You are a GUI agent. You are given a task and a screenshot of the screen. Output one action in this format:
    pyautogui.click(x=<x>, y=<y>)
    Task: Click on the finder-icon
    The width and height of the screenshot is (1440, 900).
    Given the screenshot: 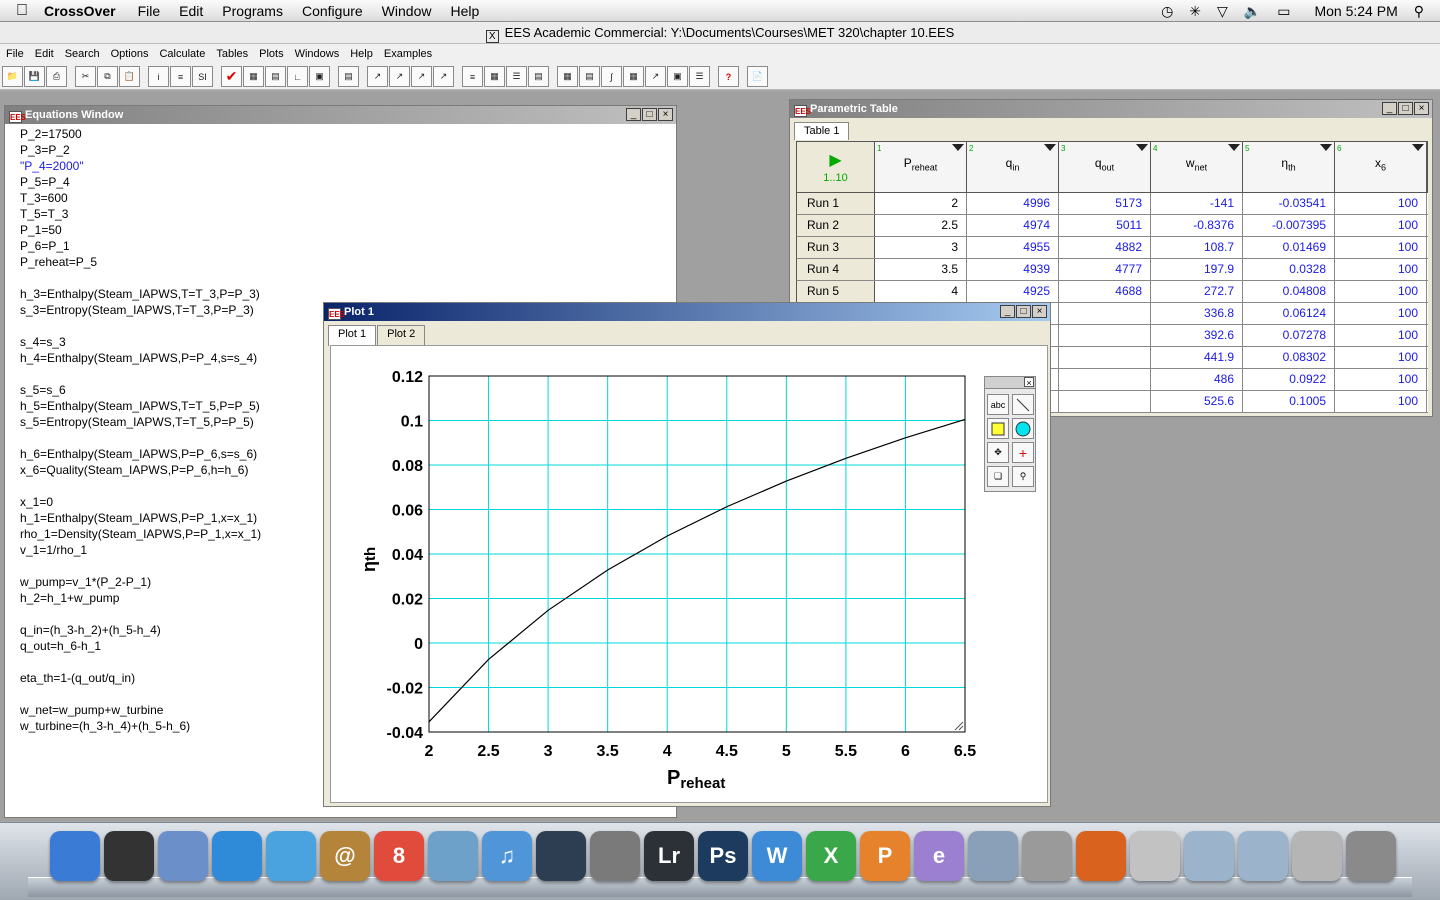 What is the action you would take?
    pyautogui.click(x=75, y=856)
    